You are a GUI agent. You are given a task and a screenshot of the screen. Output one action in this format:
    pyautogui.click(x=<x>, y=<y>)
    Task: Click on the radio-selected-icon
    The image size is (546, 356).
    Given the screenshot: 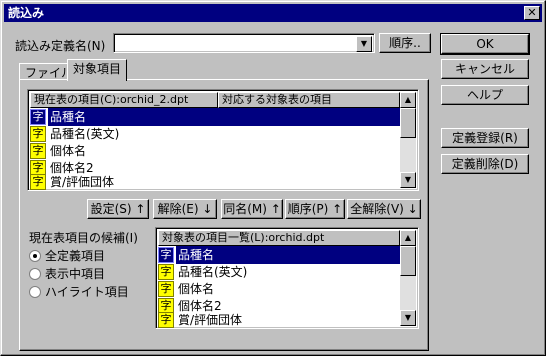 What is the action you would take?
    pyautogui.click(x=35, y=255)
    